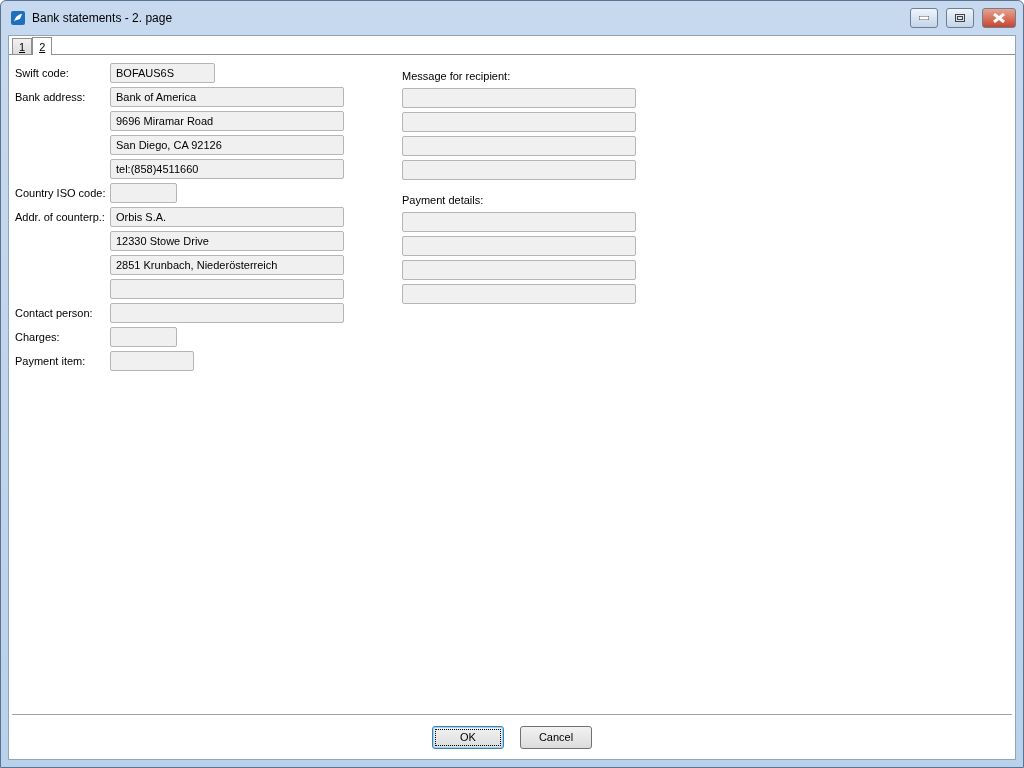 Image resolution: width=1024 pixels, height=768 pixels. What do you see at coordinates (556, 737) in the screenshot?
I see `dialog-button: Cancel` at bounding box center [556, 737].